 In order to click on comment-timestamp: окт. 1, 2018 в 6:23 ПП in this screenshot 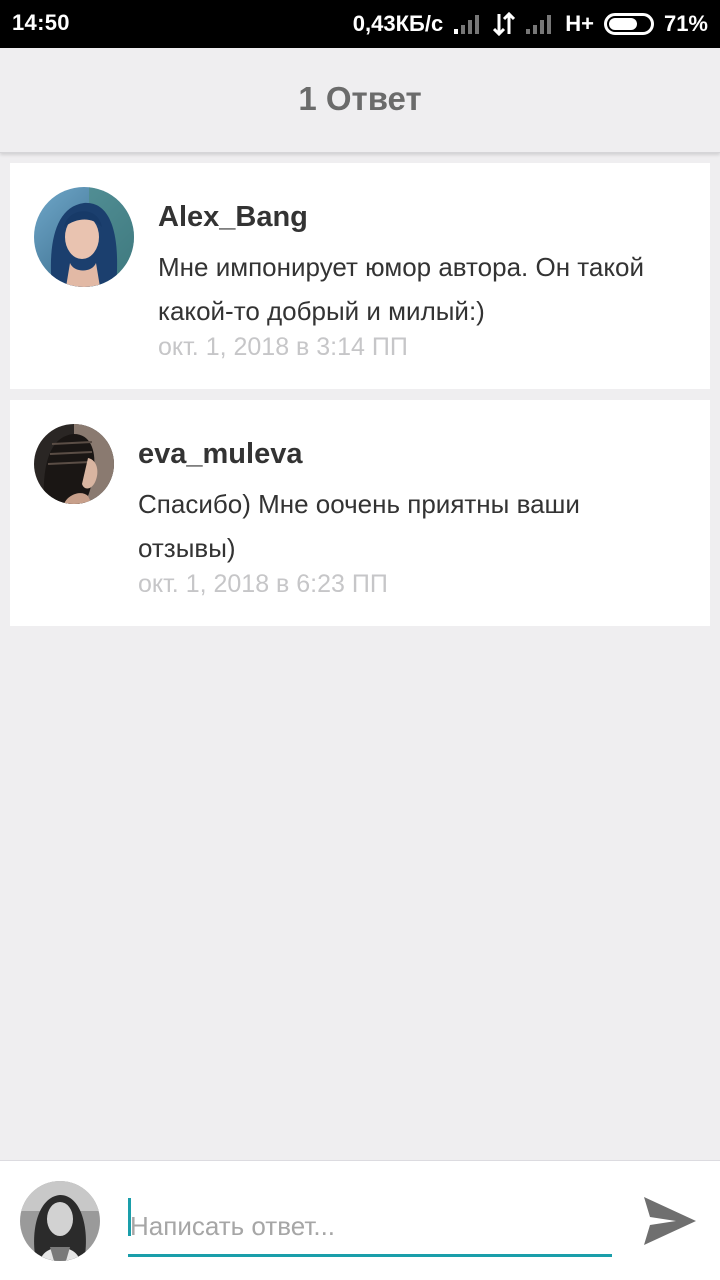, I will do `click(263, 584)`.